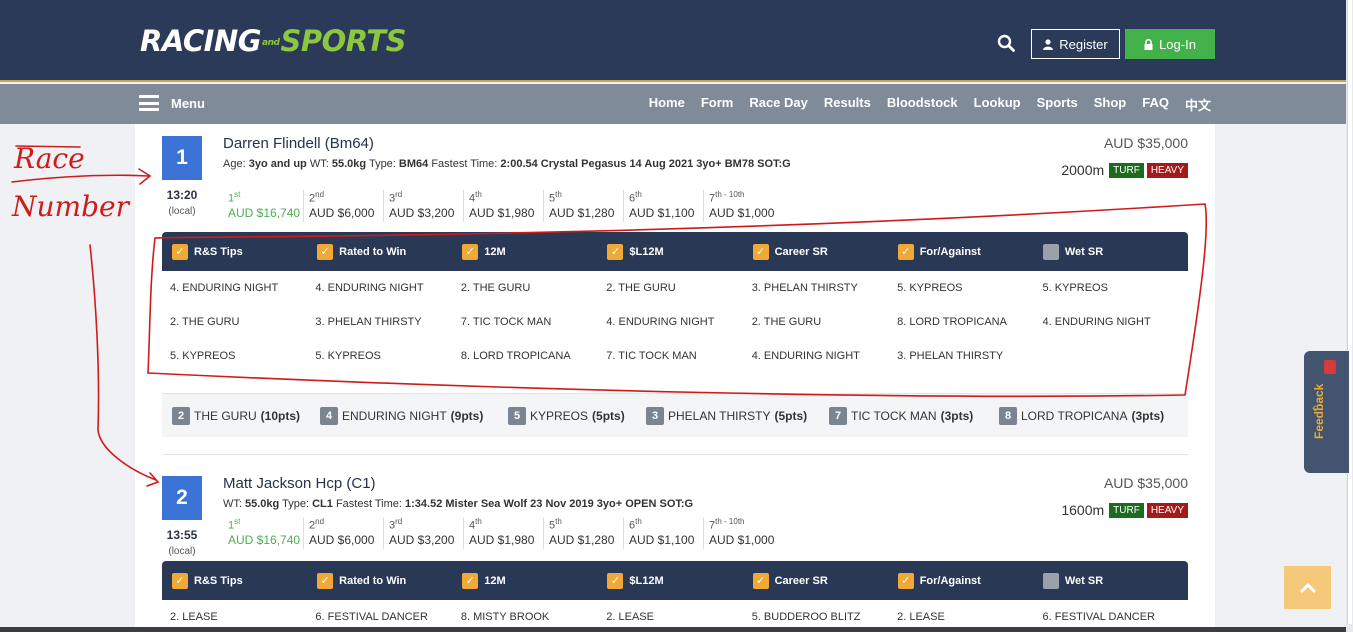 The width and height of the screenshot is (1353, 632). What do you see at coordinates (1057, 104) in the screenshot?
I see `nav-link-sports: Sports` at bounding box center [1057, 104].